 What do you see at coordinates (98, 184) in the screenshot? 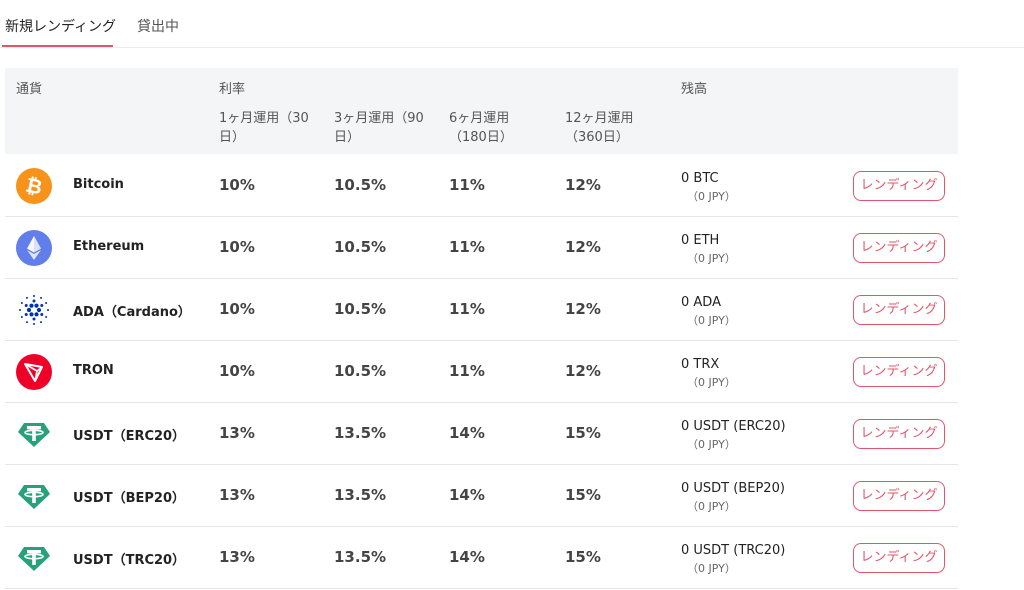
I see `coin-name: Bitcoin` at bounding box center [98, 184].